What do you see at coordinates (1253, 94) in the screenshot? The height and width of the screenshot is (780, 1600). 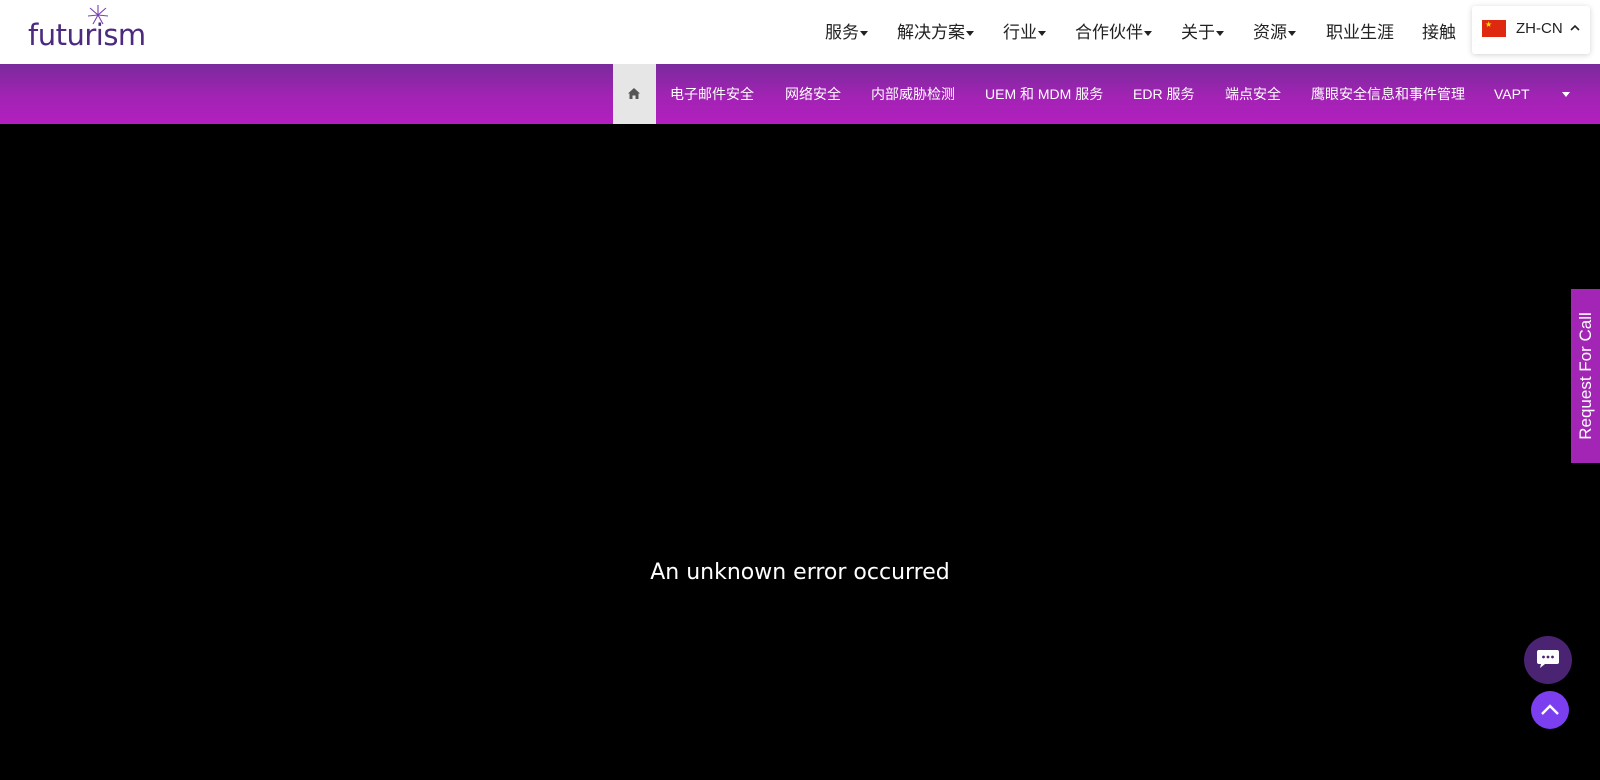 I see `subnav-item-endpoint-security: 端点安全` at bounding box center [1253, 94].